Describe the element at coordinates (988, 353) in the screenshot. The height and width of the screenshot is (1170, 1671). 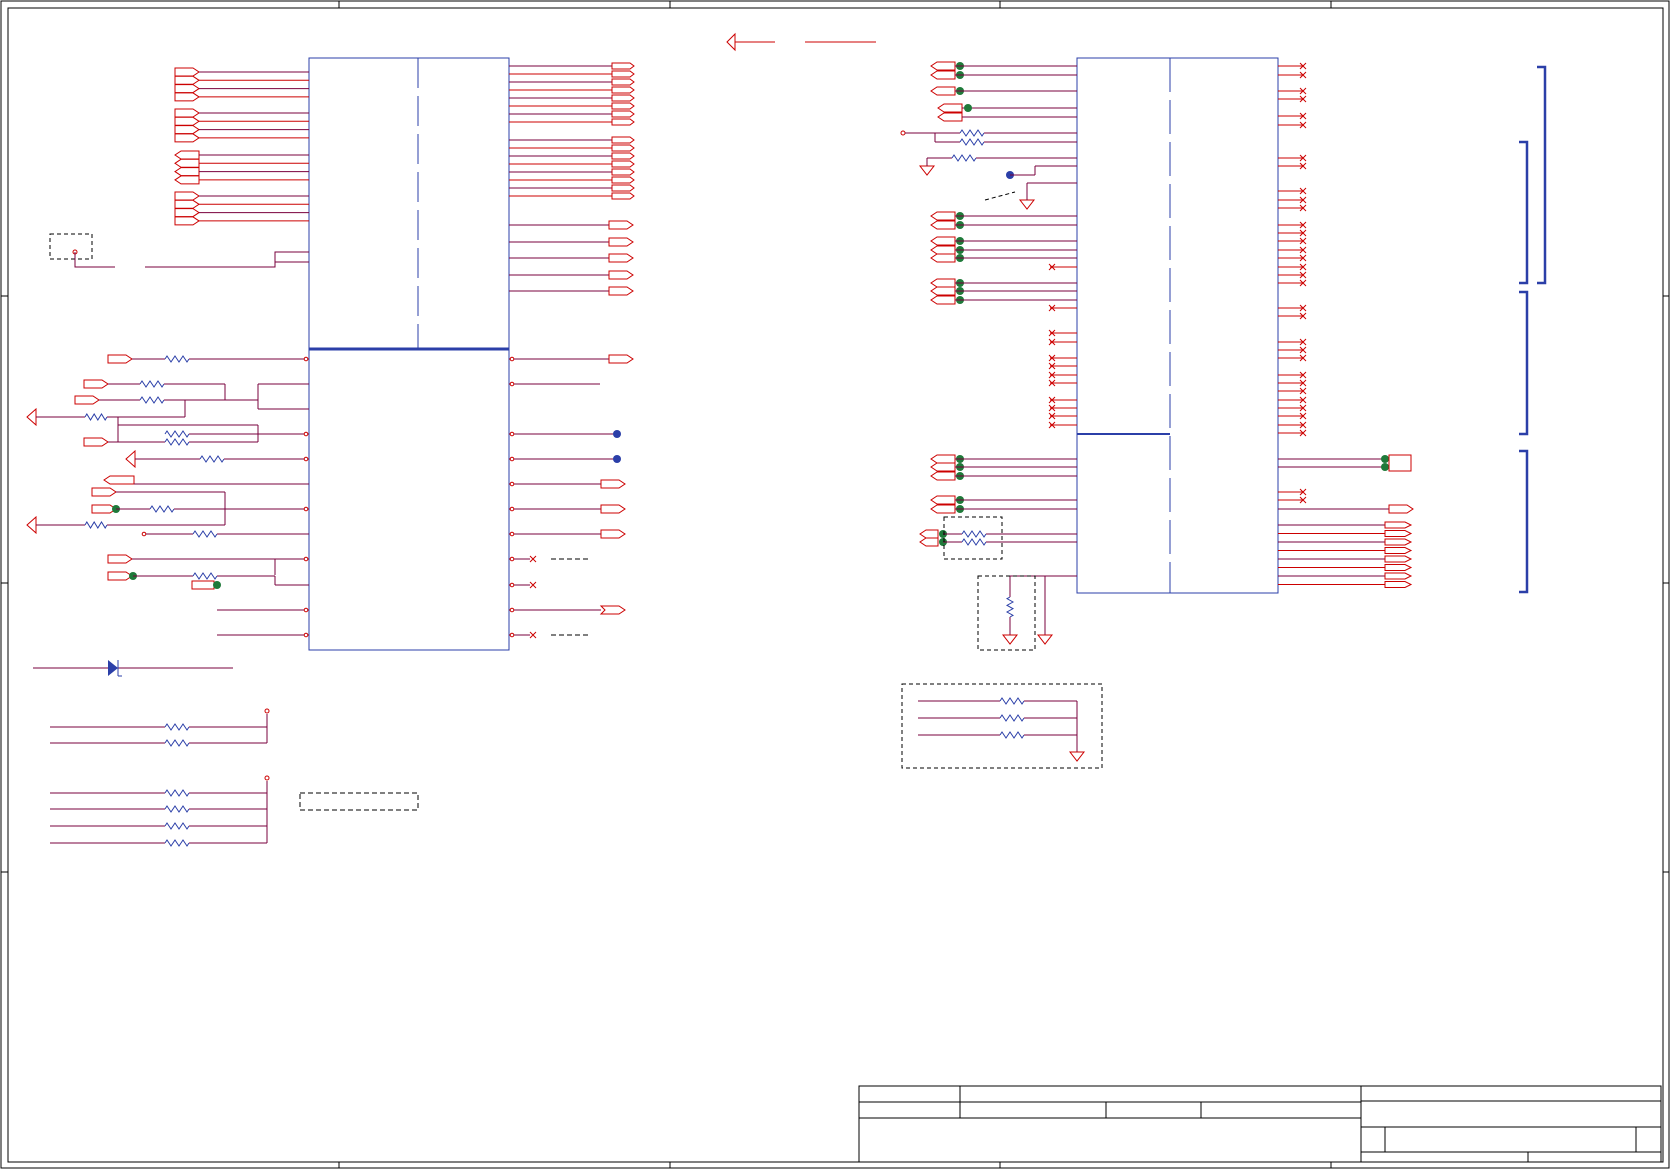
I see `right-ic-left-side-pins` at that location.